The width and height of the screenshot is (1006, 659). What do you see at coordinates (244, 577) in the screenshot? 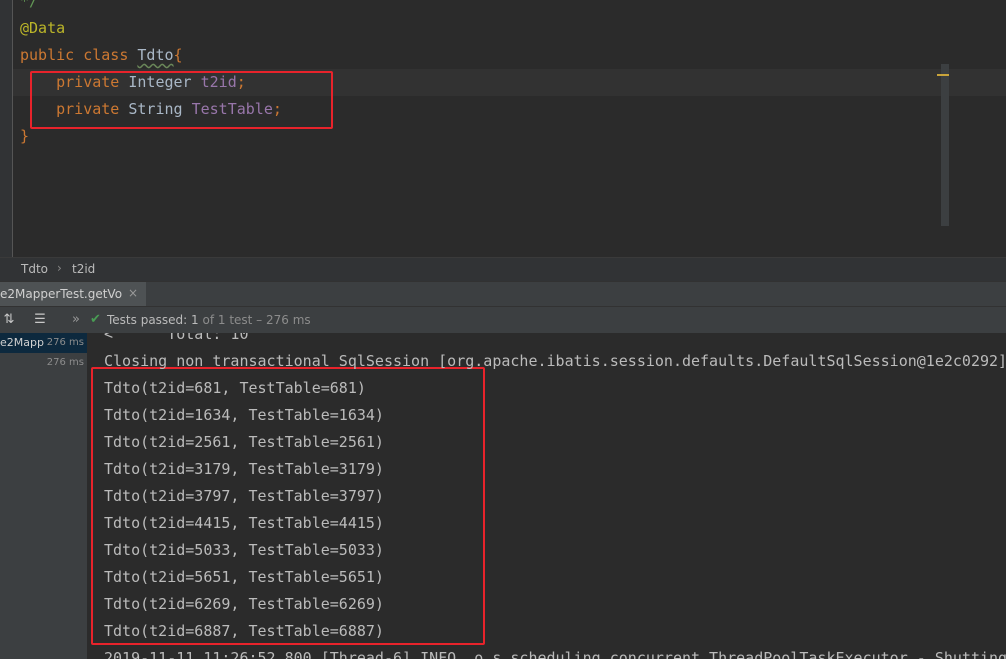
I see `console-line: Tdto(t2id=5651, TestTable=5651)` at bounding box center [244, 577].